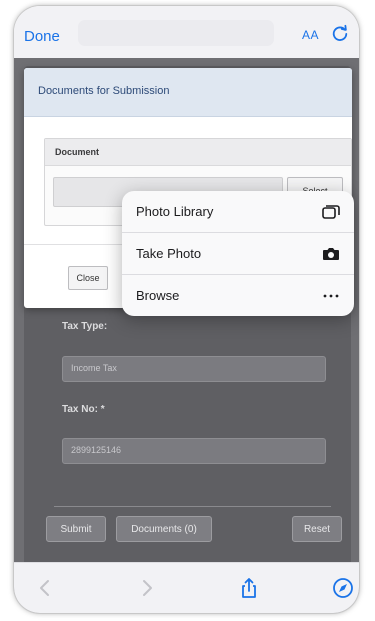 The width and height of the screenshot is (375, 621). Describe the element at coordinates (176, 33) in the screenshot. I see `address-bar` at that location.